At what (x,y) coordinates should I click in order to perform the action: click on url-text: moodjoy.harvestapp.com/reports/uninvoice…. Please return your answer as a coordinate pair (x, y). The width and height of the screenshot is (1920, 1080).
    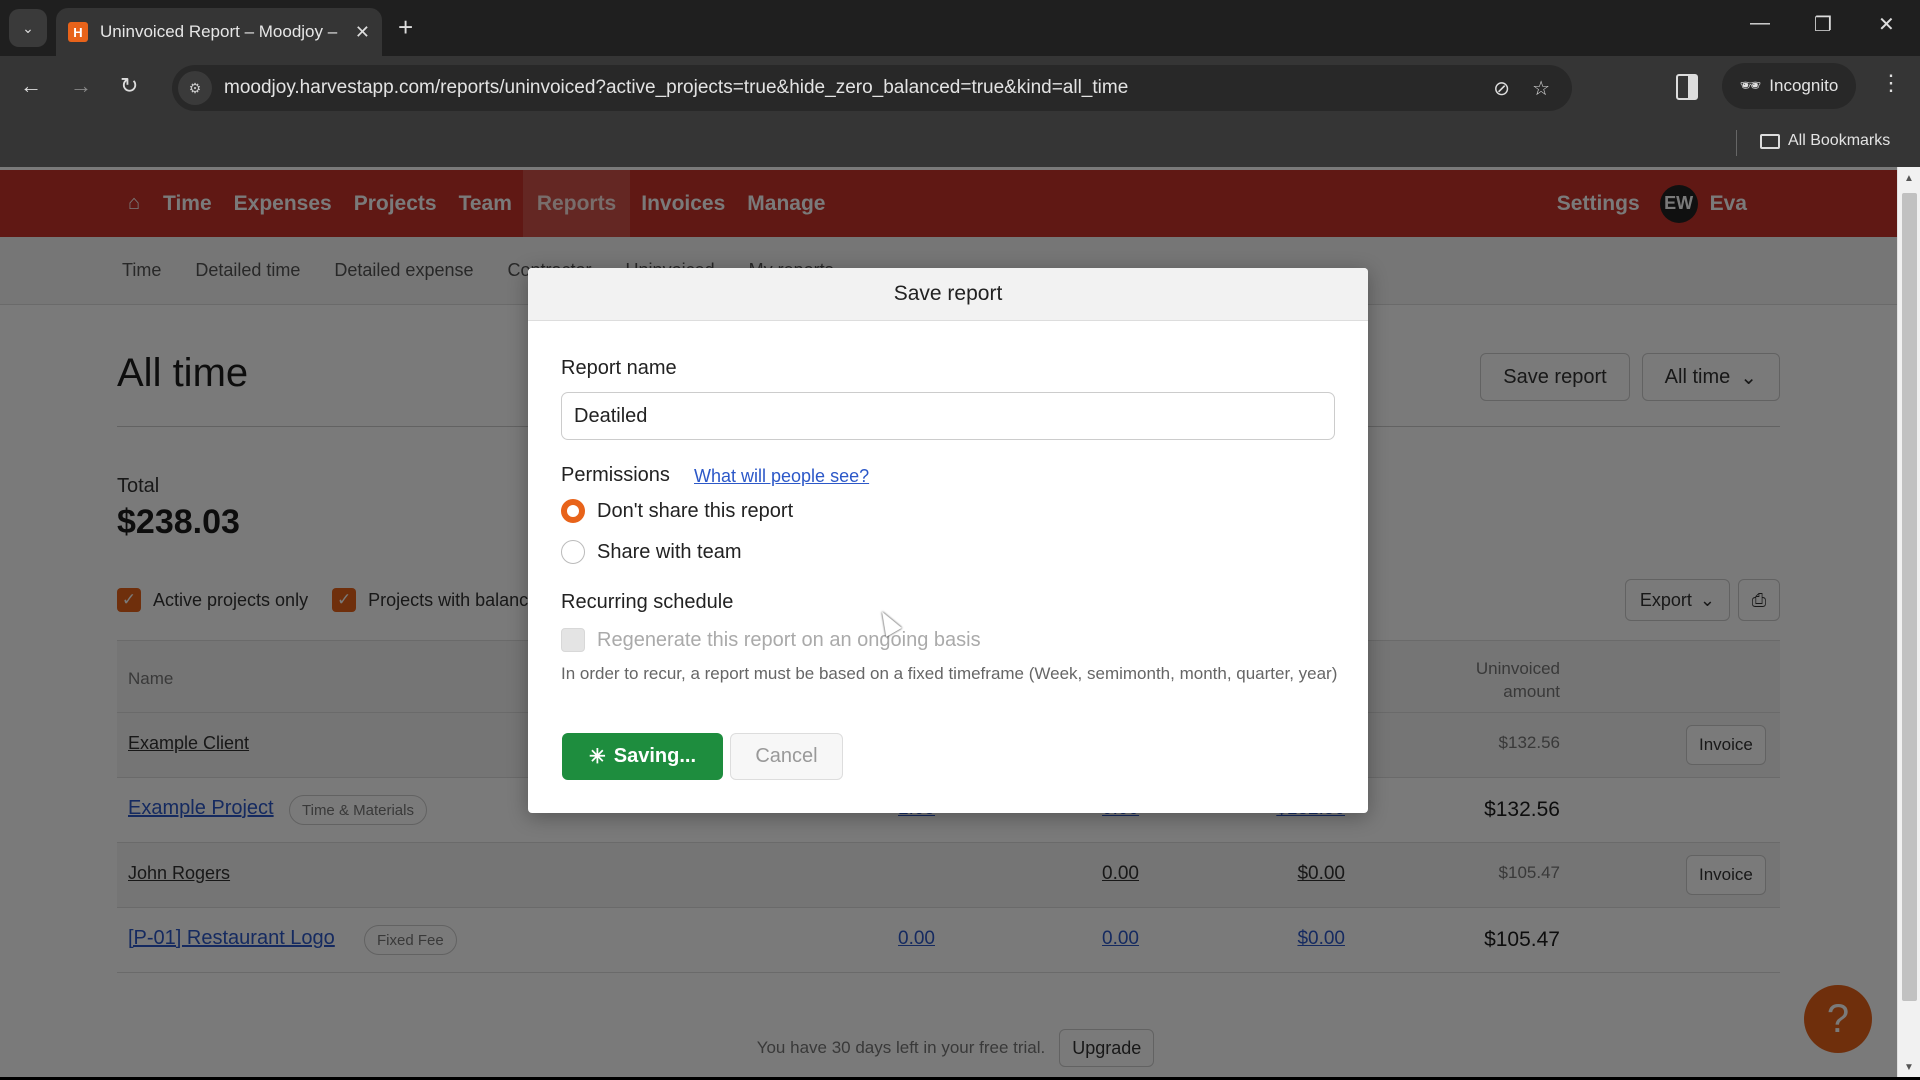
    Looking at the image, I should click on (858, 88).